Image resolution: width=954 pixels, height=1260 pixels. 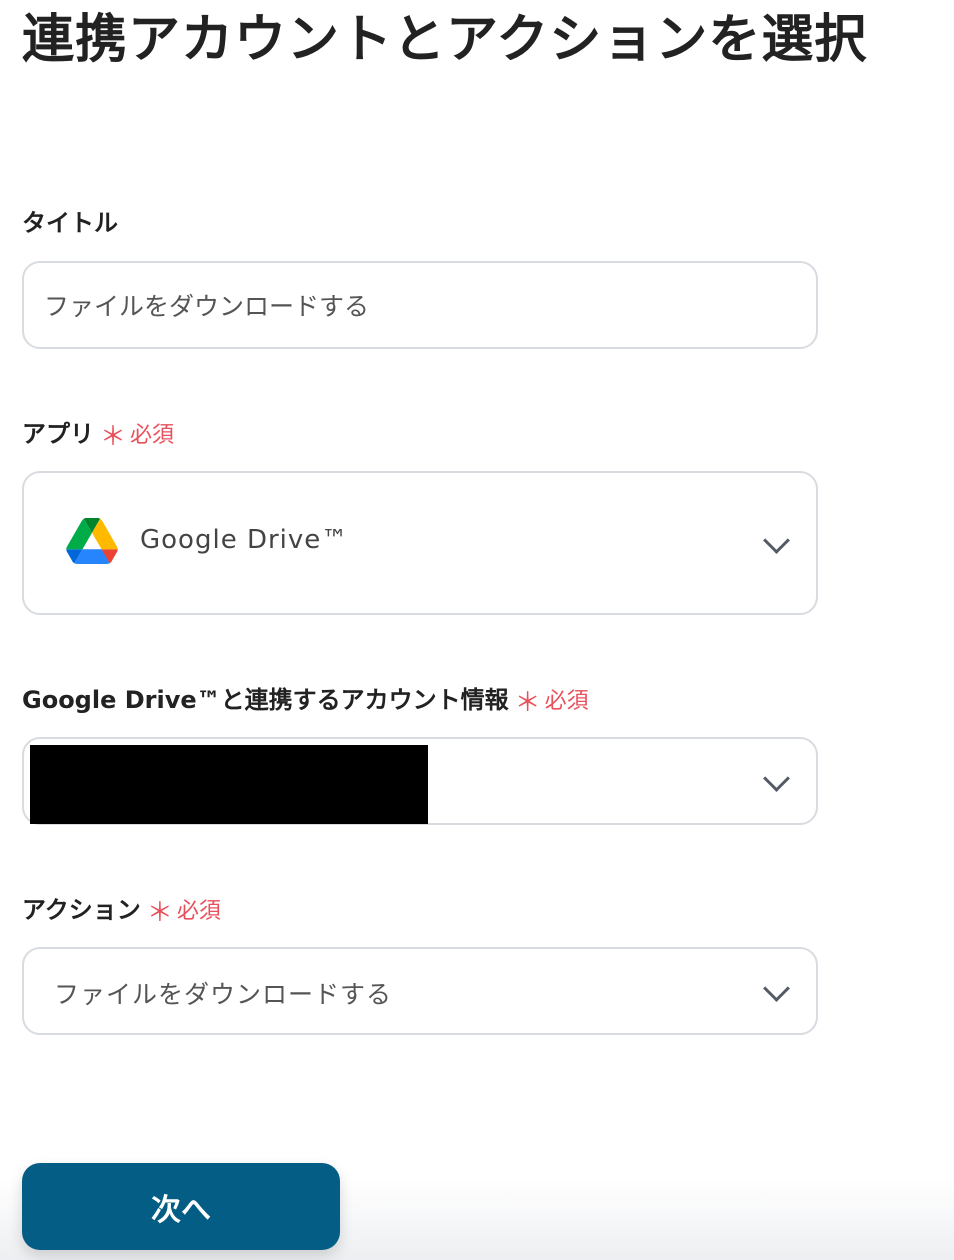 I want to click on action-label-text: アクション, so click(x=81, y=910).